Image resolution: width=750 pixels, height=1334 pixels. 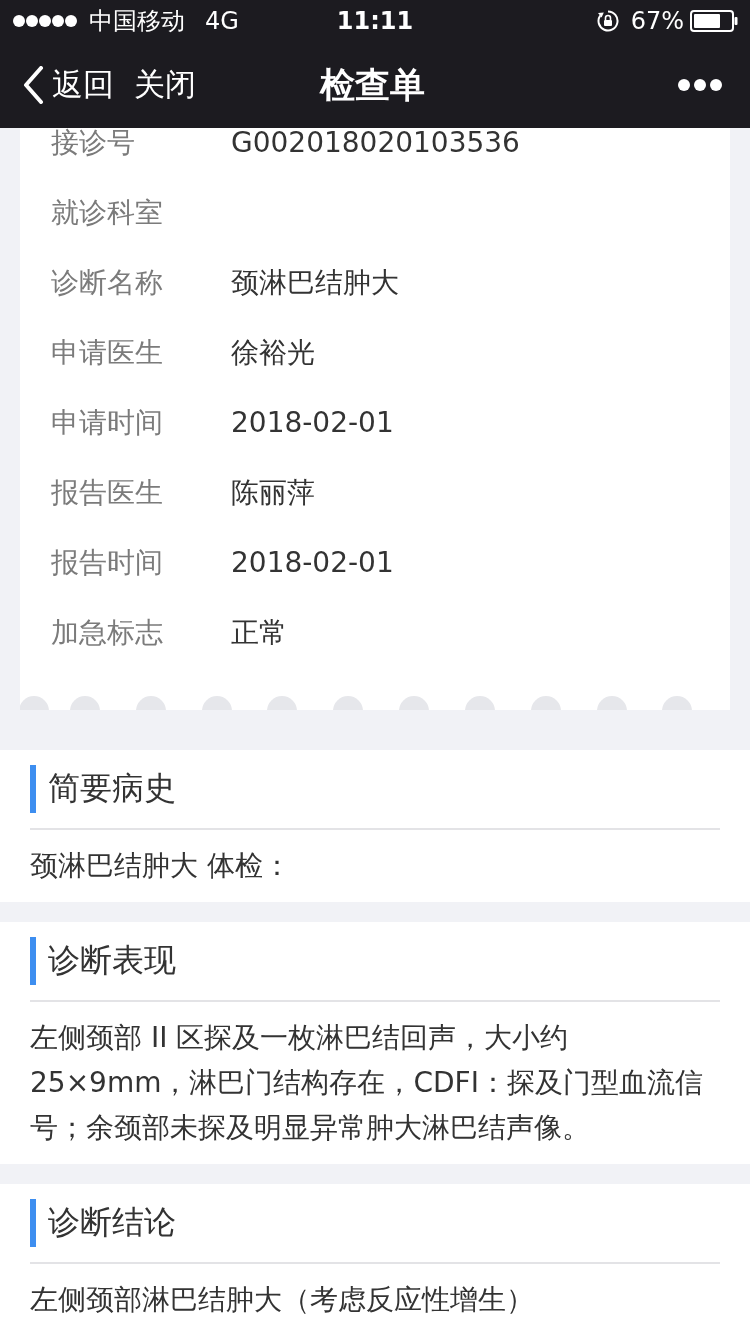 I want to click on carrier-name: 中国移动, so click(x=137, y=21).